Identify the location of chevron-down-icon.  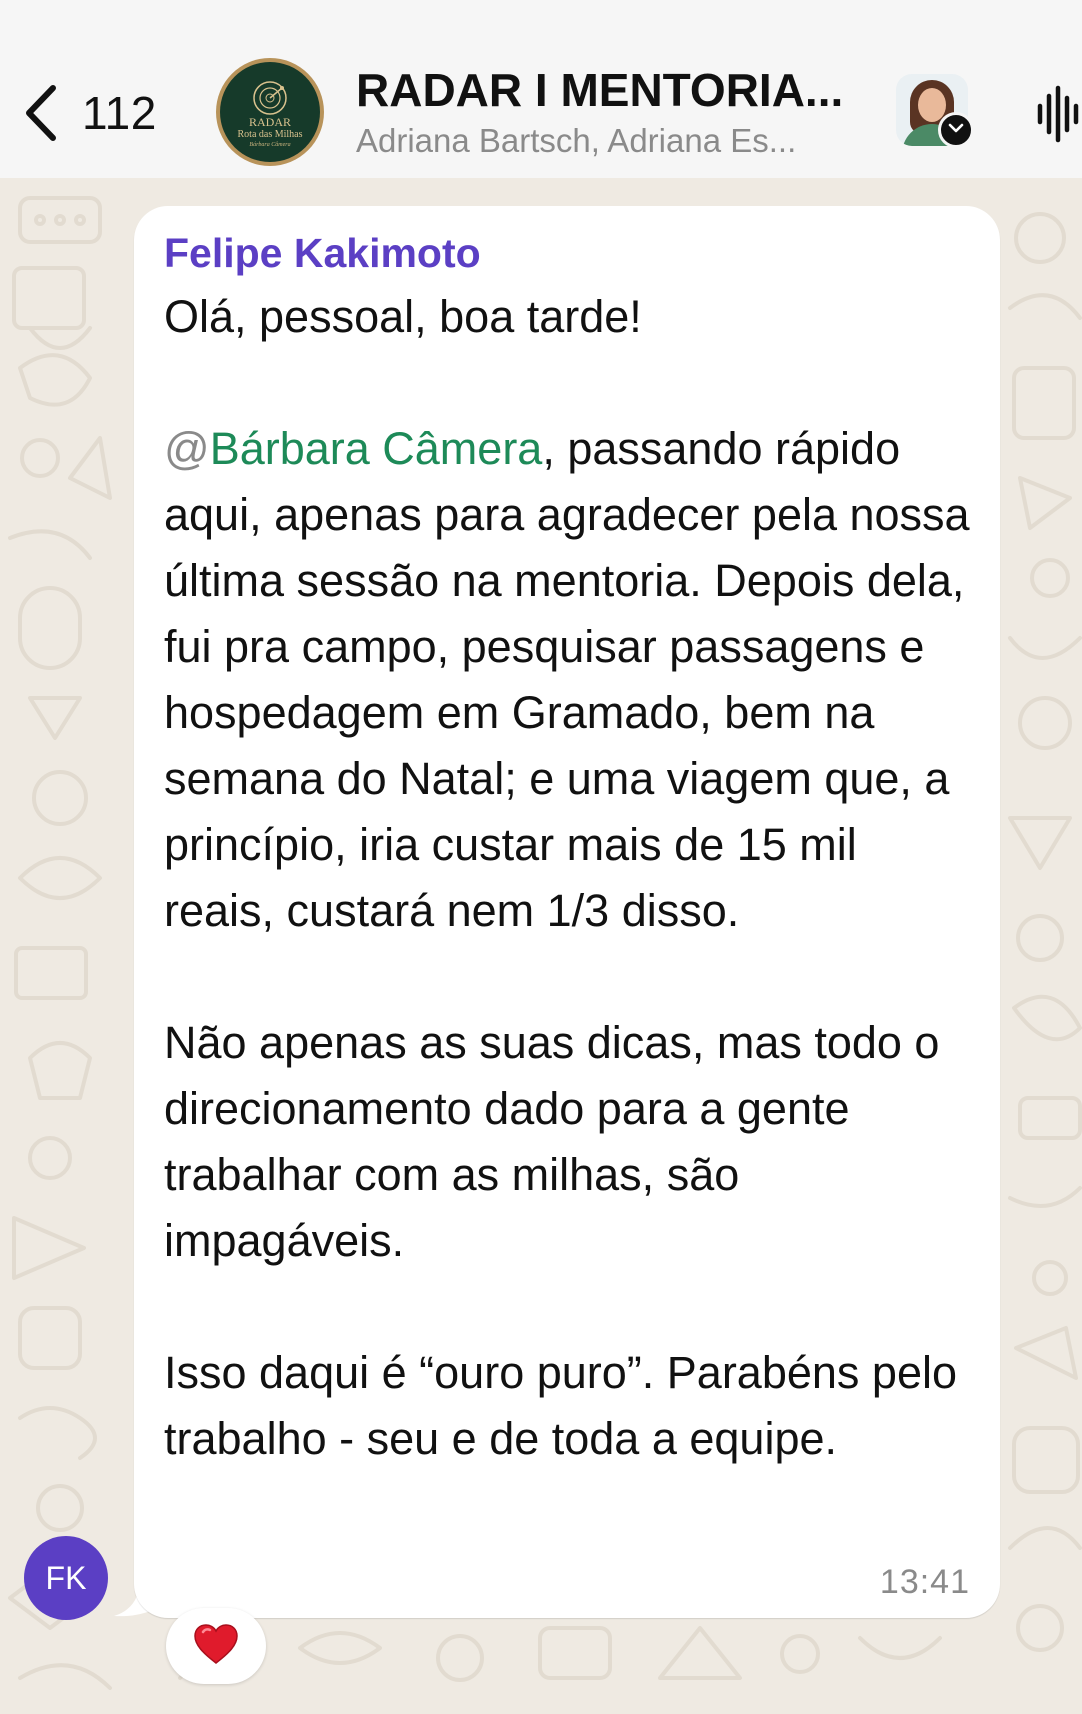
(956, 130).